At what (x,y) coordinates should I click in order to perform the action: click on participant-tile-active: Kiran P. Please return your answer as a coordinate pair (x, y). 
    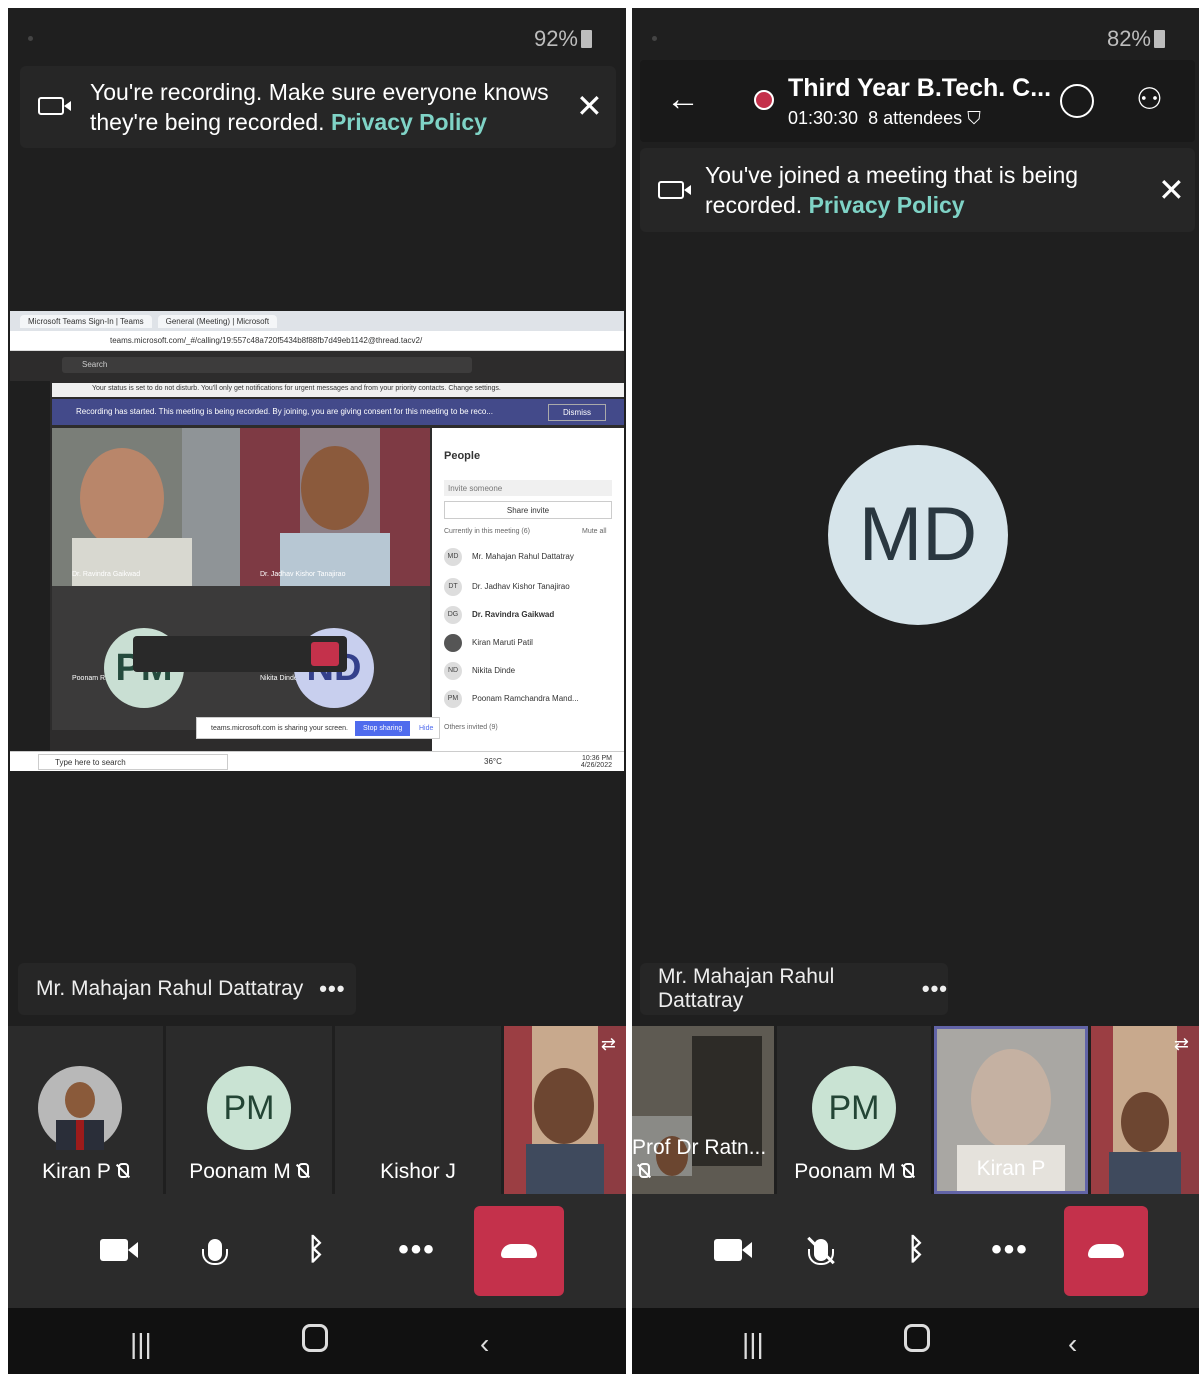
    Looking at the image, I should click on (1011, 1110).